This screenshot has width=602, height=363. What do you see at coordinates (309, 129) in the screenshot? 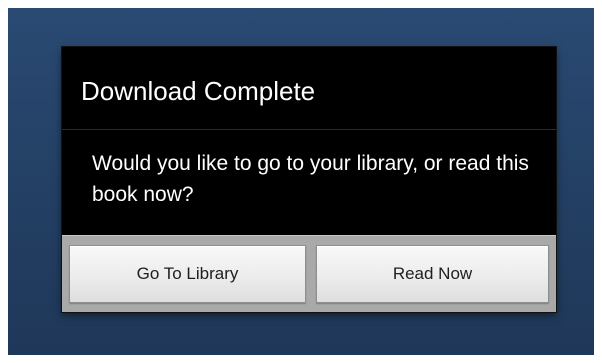
I see `title-divider` at bounding box center [309, 129].